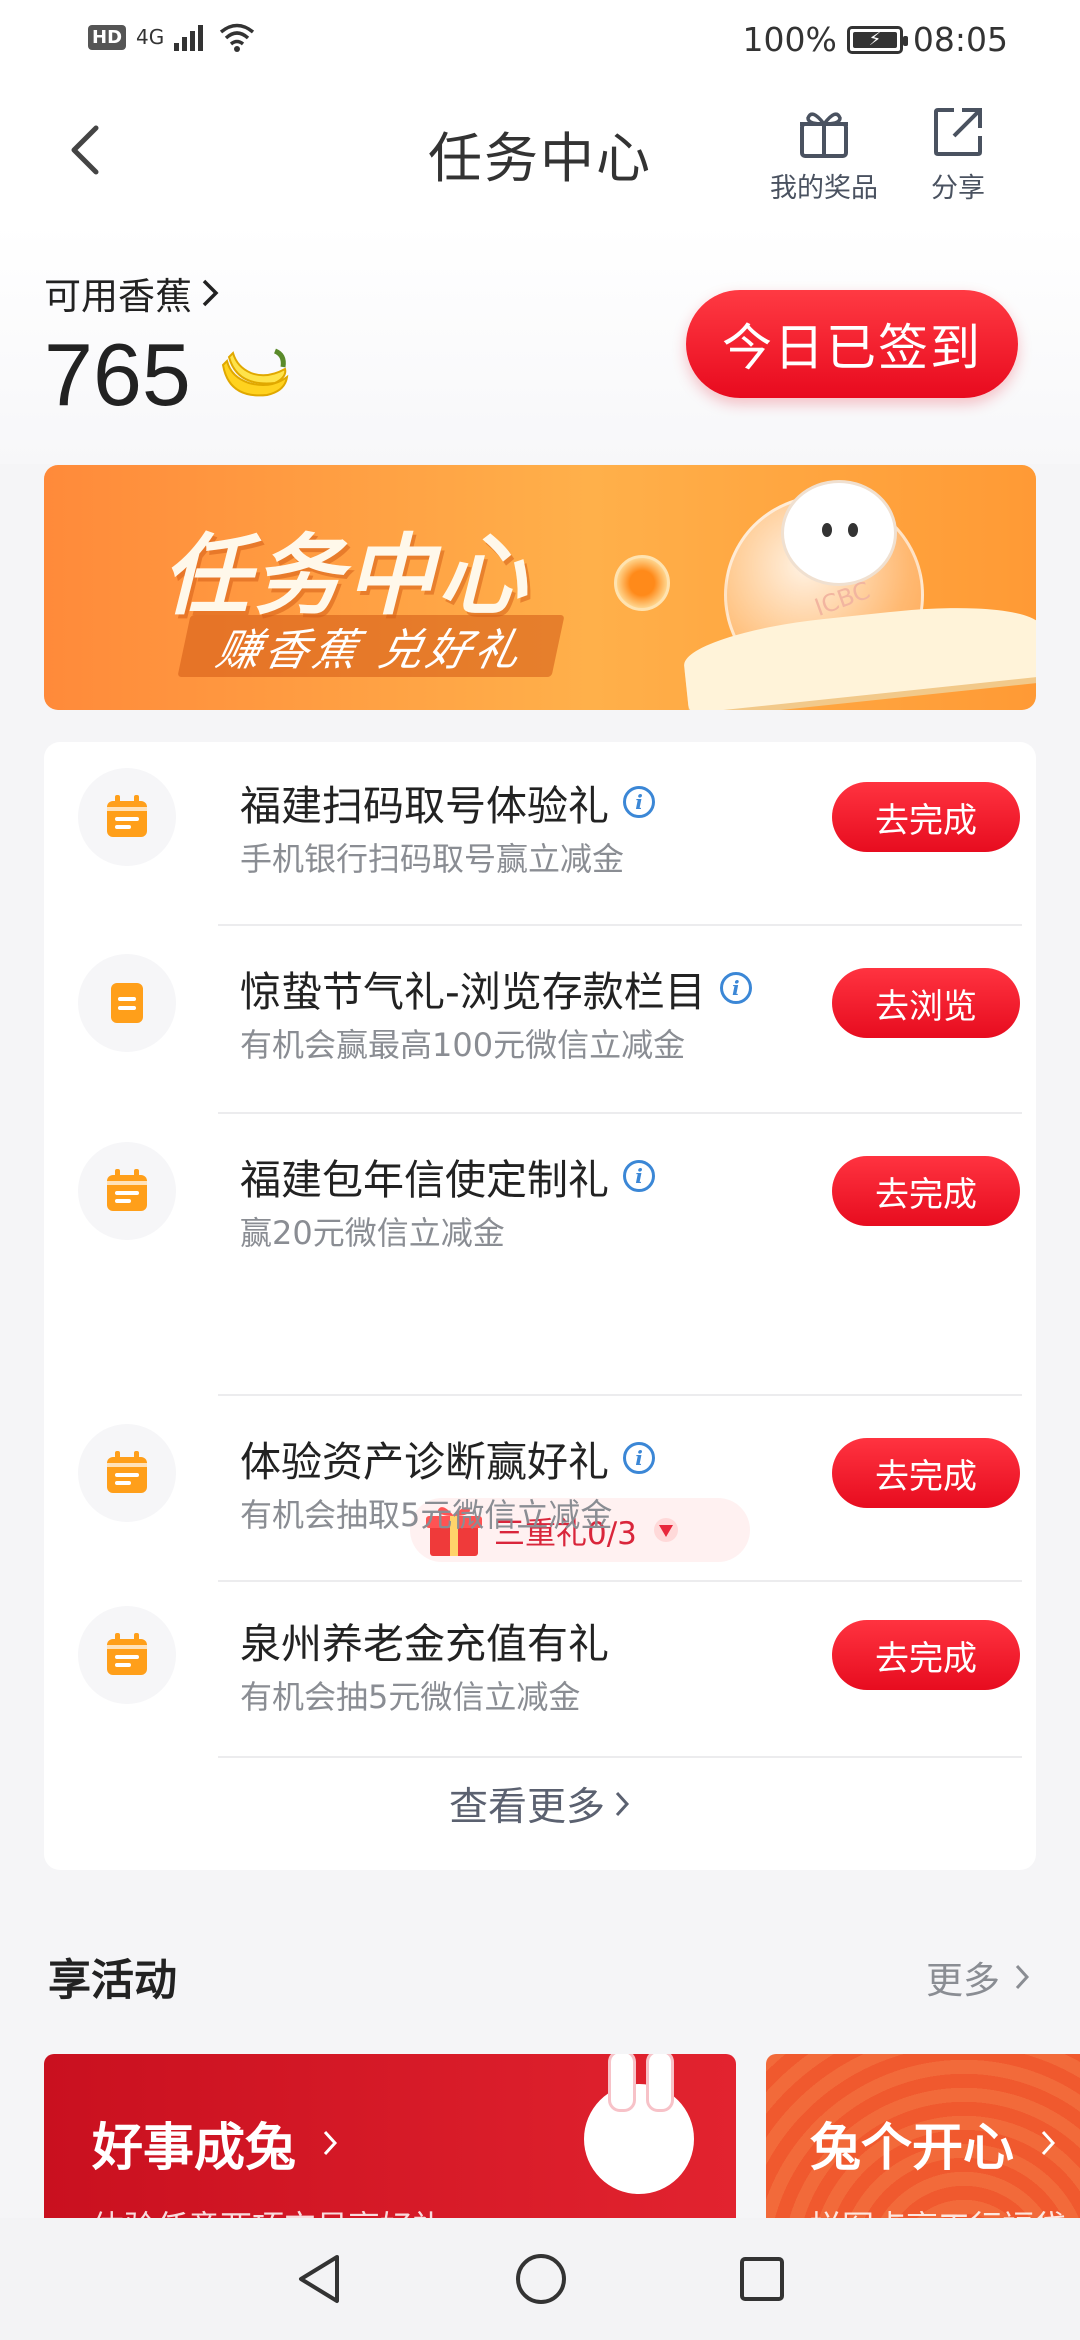 Image resolution: width=1080 pixels, height=2340 pixels. I want to click on task-center-banner: 任务中心 赚香蕉 兑好礼 ICBC, so click(540, 587).